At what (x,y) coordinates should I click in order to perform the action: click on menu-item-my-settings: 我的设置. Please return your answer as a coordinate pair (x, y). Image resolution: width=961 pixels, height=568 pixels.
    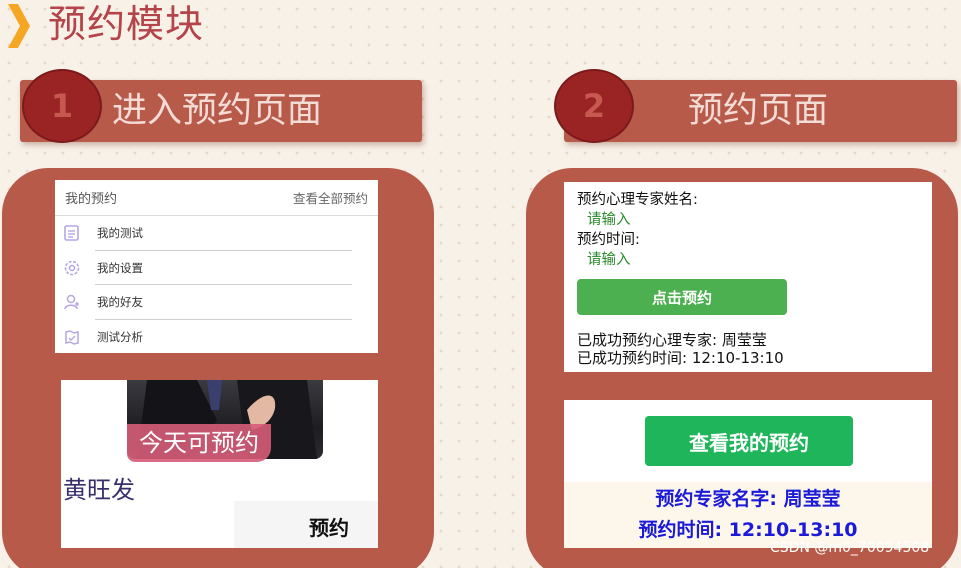
    Looking at the image, I should click on (216, 268).